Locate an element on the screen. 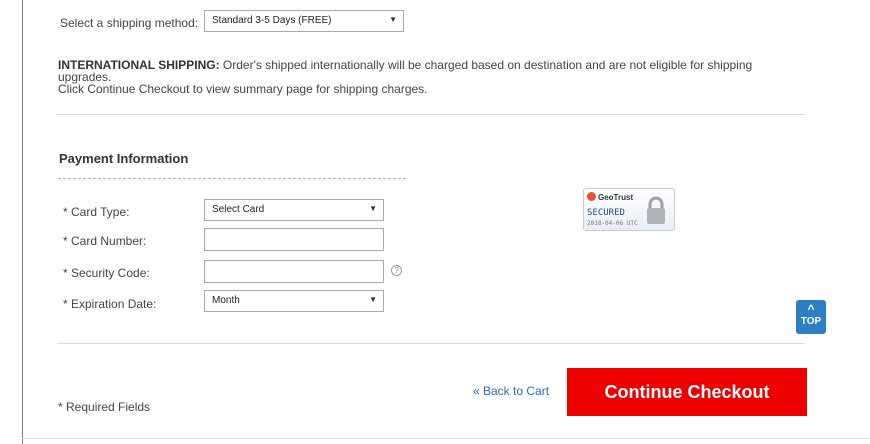  geotrust-secured-badge: GeoTrust SECURED 2018-04-06 UTC is located at coordinates (629, 209).